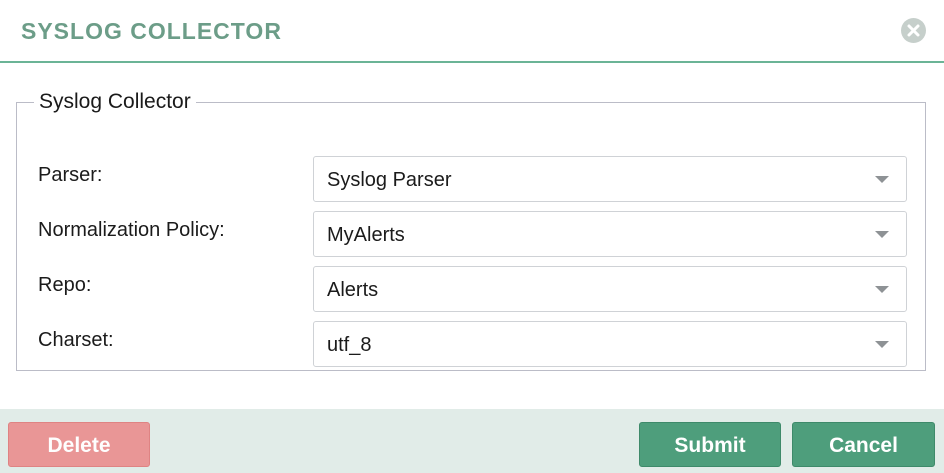 Image resolution: width=944 pixels, height=473 pixels. Describe the element at coordinates (131, 230) in the screenshot. I see `normalization-policy-label: Normalization Policy:` at that location.